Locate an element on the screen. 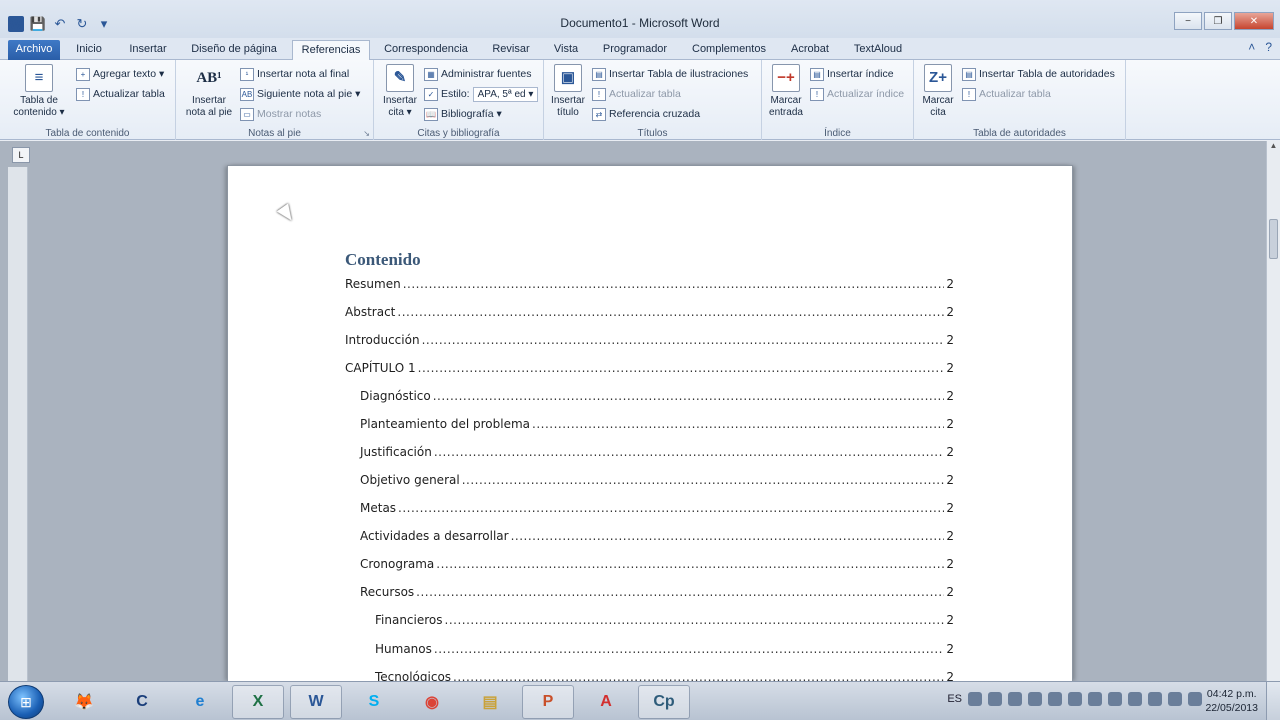 This screenshot has height=720, width=1280. language-indicator: ES is located at coordinates (954, 699).